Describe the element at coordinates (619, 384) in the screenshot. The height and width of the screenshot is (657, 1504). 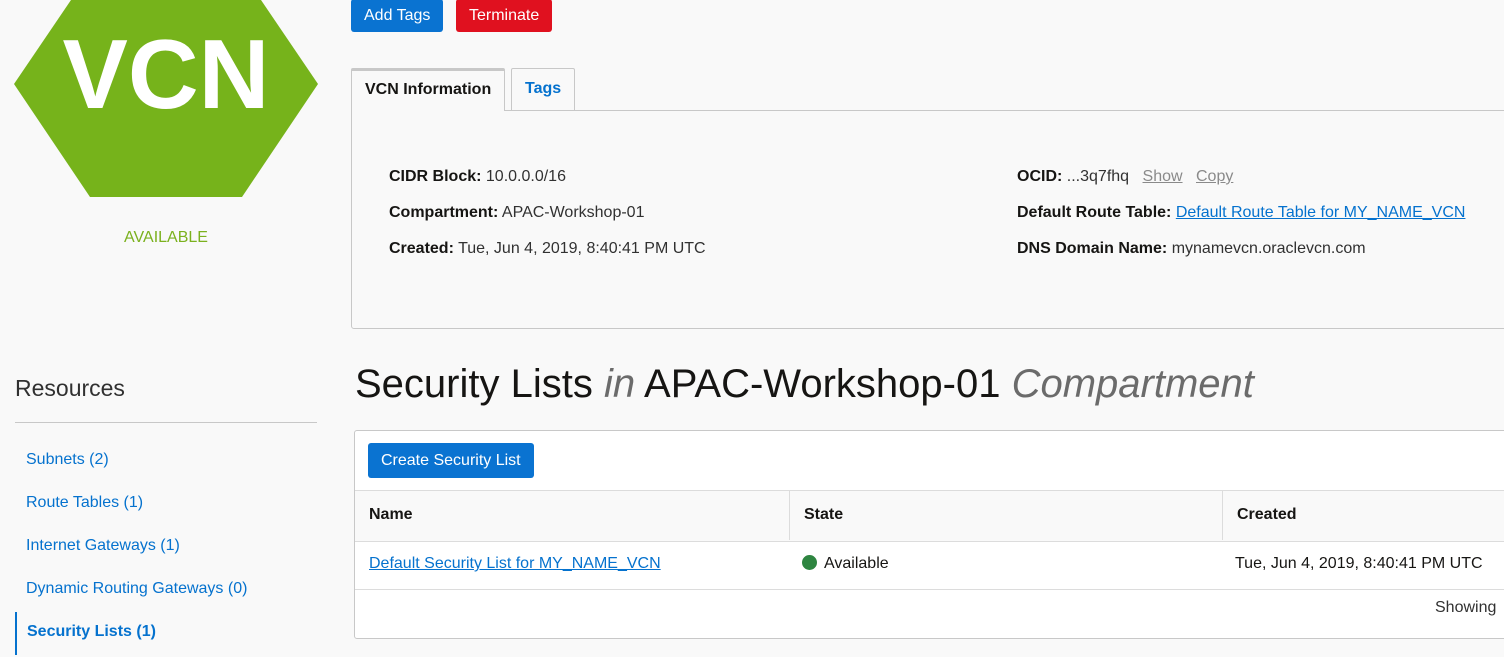
I see `heading-in: in` at that location.